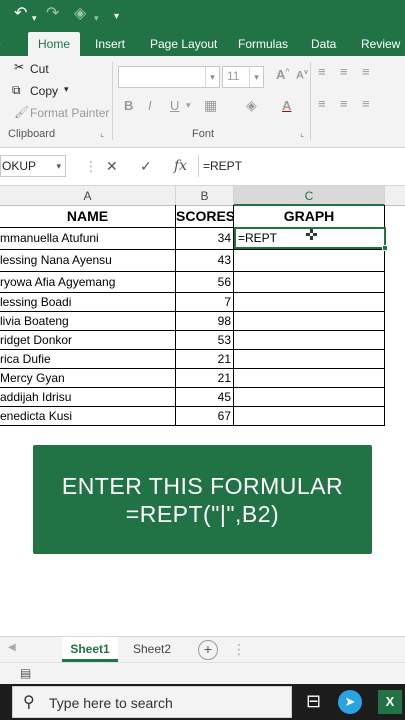 Image resolution: width=405 pixels, height=720 pixels. What do you see at coordinates (322, 71) in the screenshot?
I see `align-top-icon: ≡` at bounding box center [322, 71].